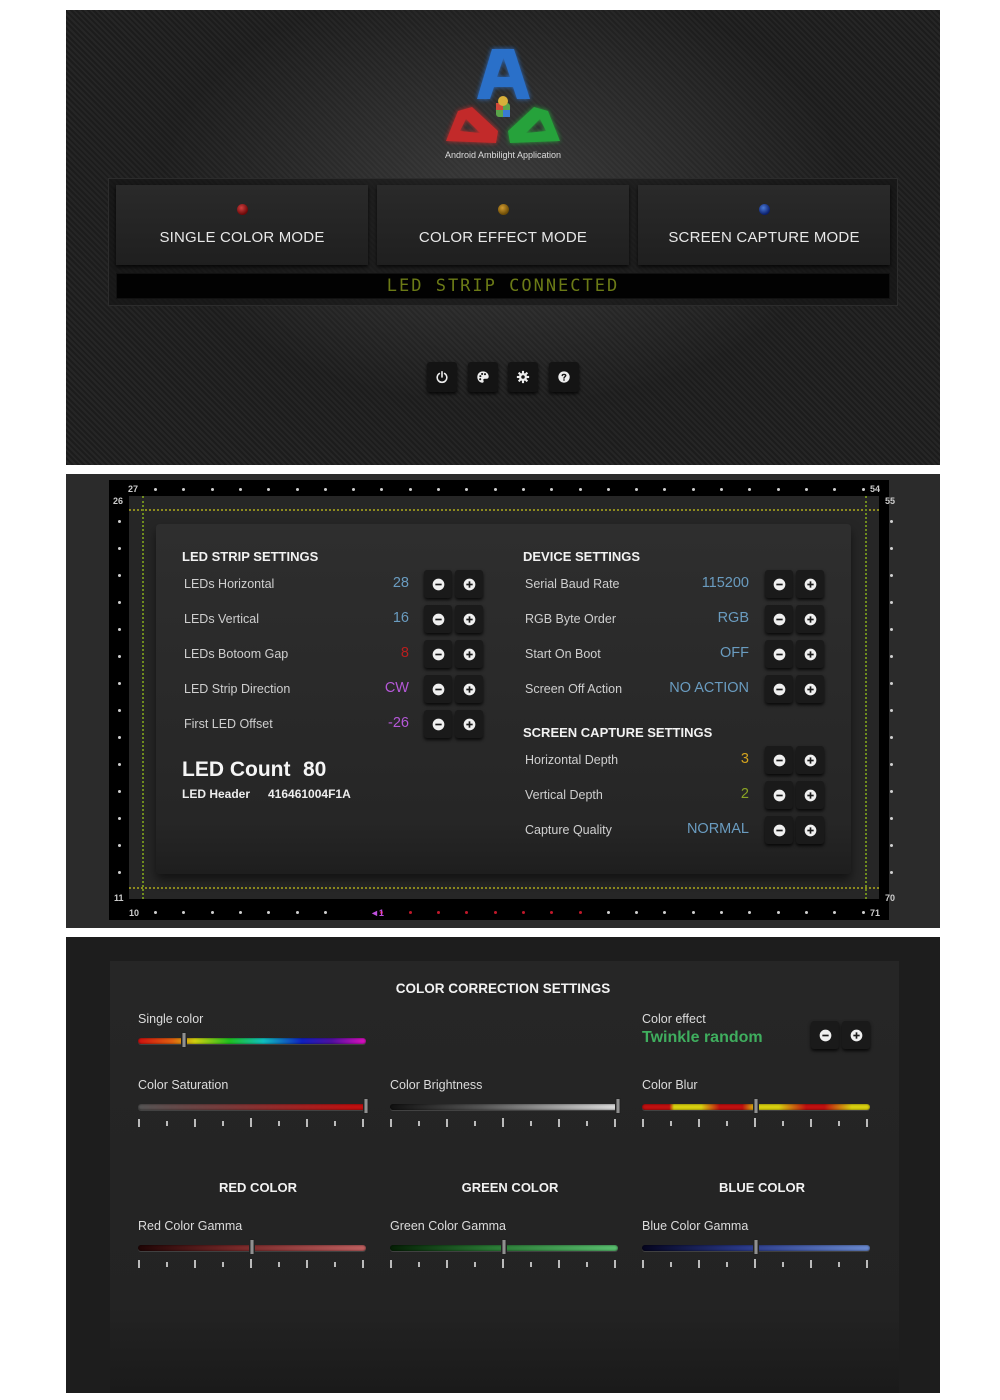 The width and height of the screenshot is (1000, 1400). I want to click on leds-botoom-gap-increment-button, so click(469, 654).